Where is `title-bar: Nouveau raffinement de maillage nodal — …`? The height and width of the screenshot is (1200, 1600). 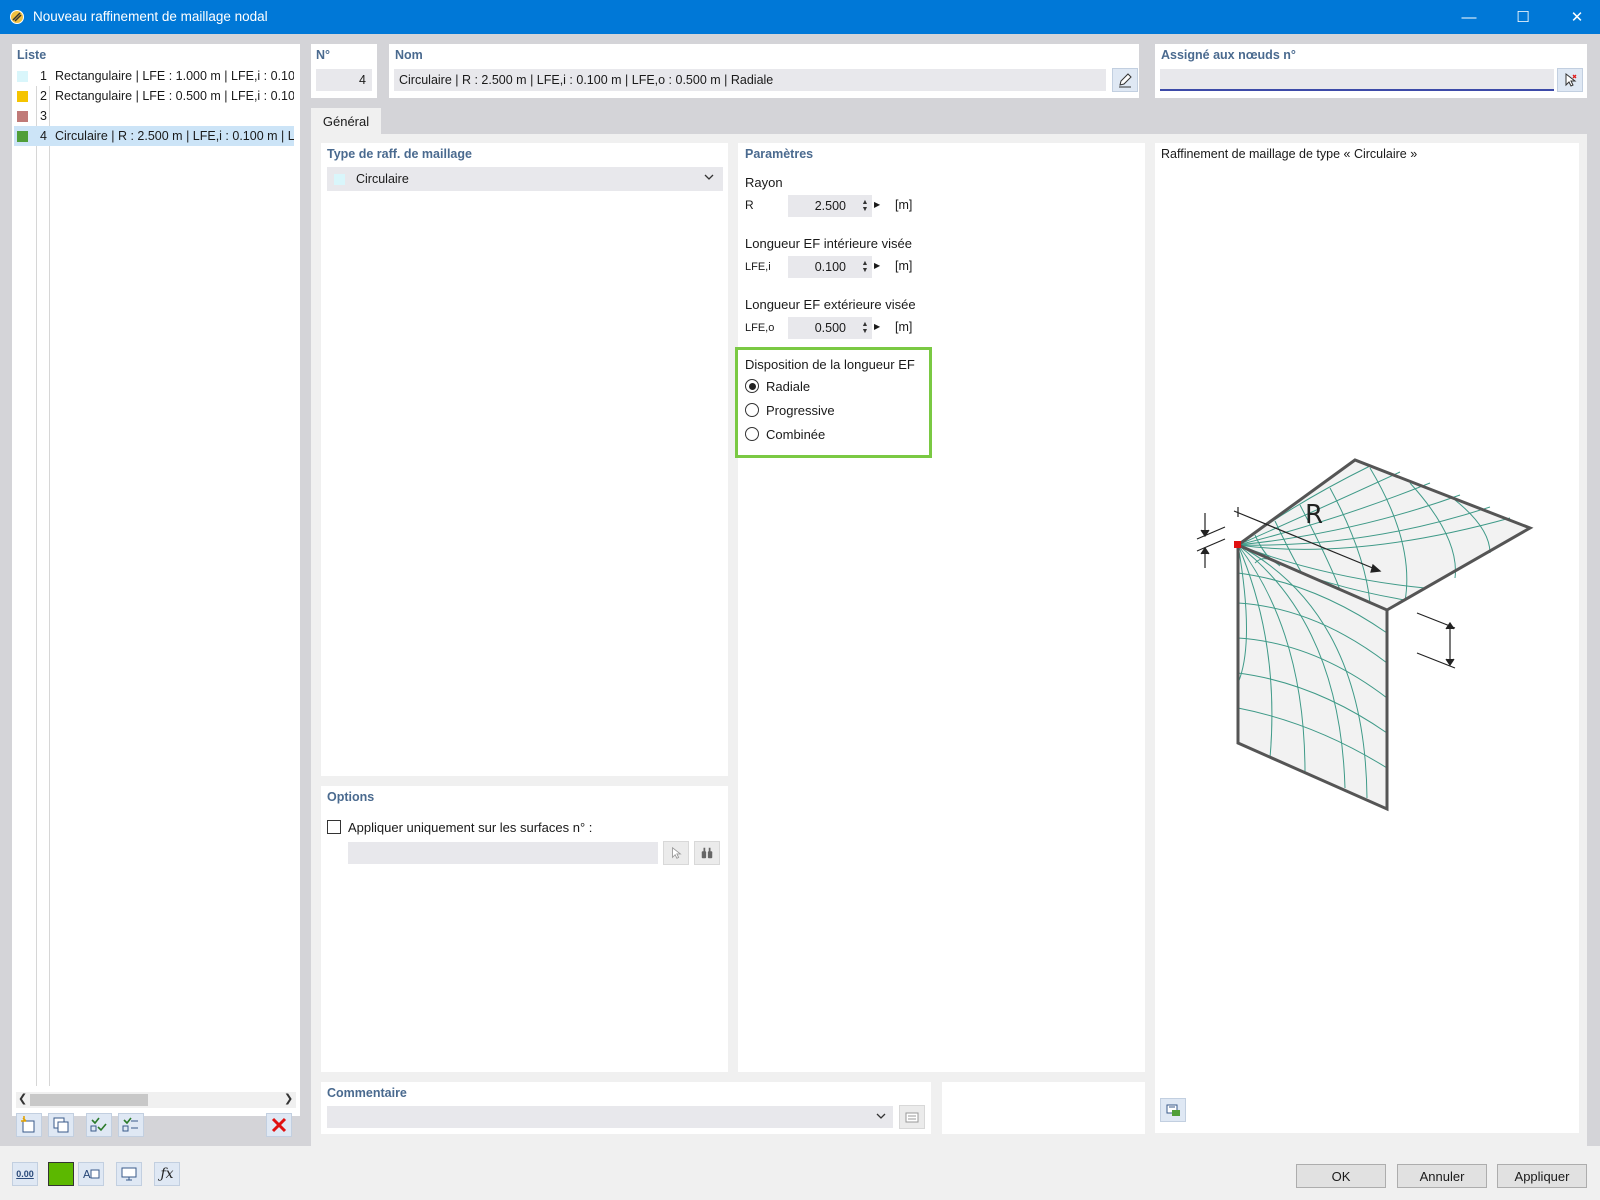
title-bar: Nouveau raffinement de maillage nodal — … is located at coordinates (800, 17).